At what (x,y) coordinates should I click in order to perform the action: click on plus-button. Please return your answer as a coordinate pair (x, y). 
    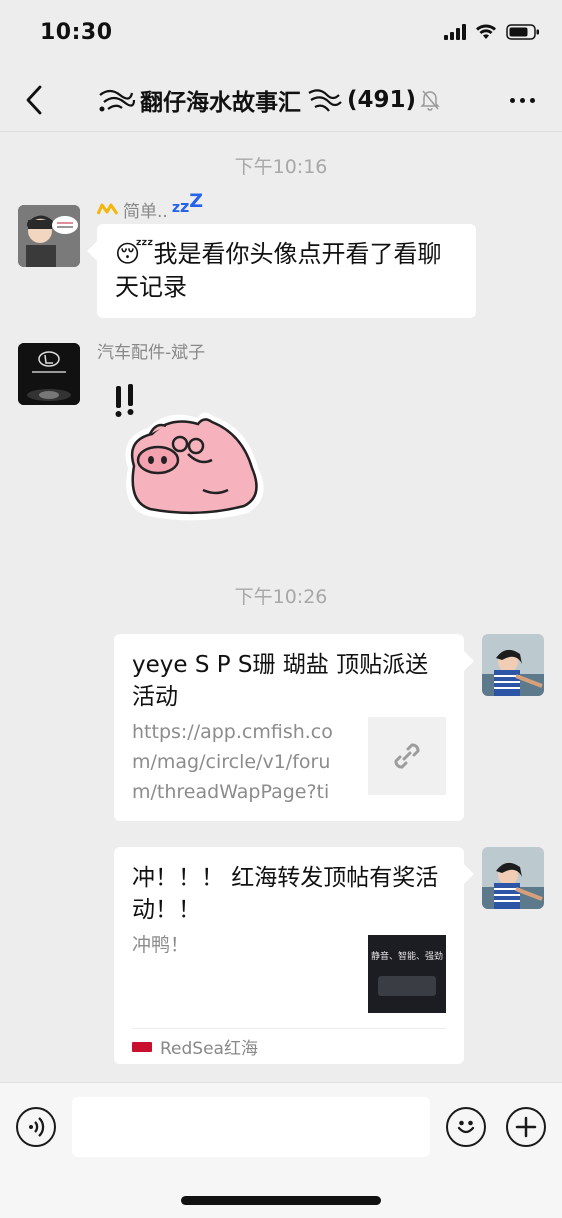
    Looking at the image, I should click on (526, 1127).